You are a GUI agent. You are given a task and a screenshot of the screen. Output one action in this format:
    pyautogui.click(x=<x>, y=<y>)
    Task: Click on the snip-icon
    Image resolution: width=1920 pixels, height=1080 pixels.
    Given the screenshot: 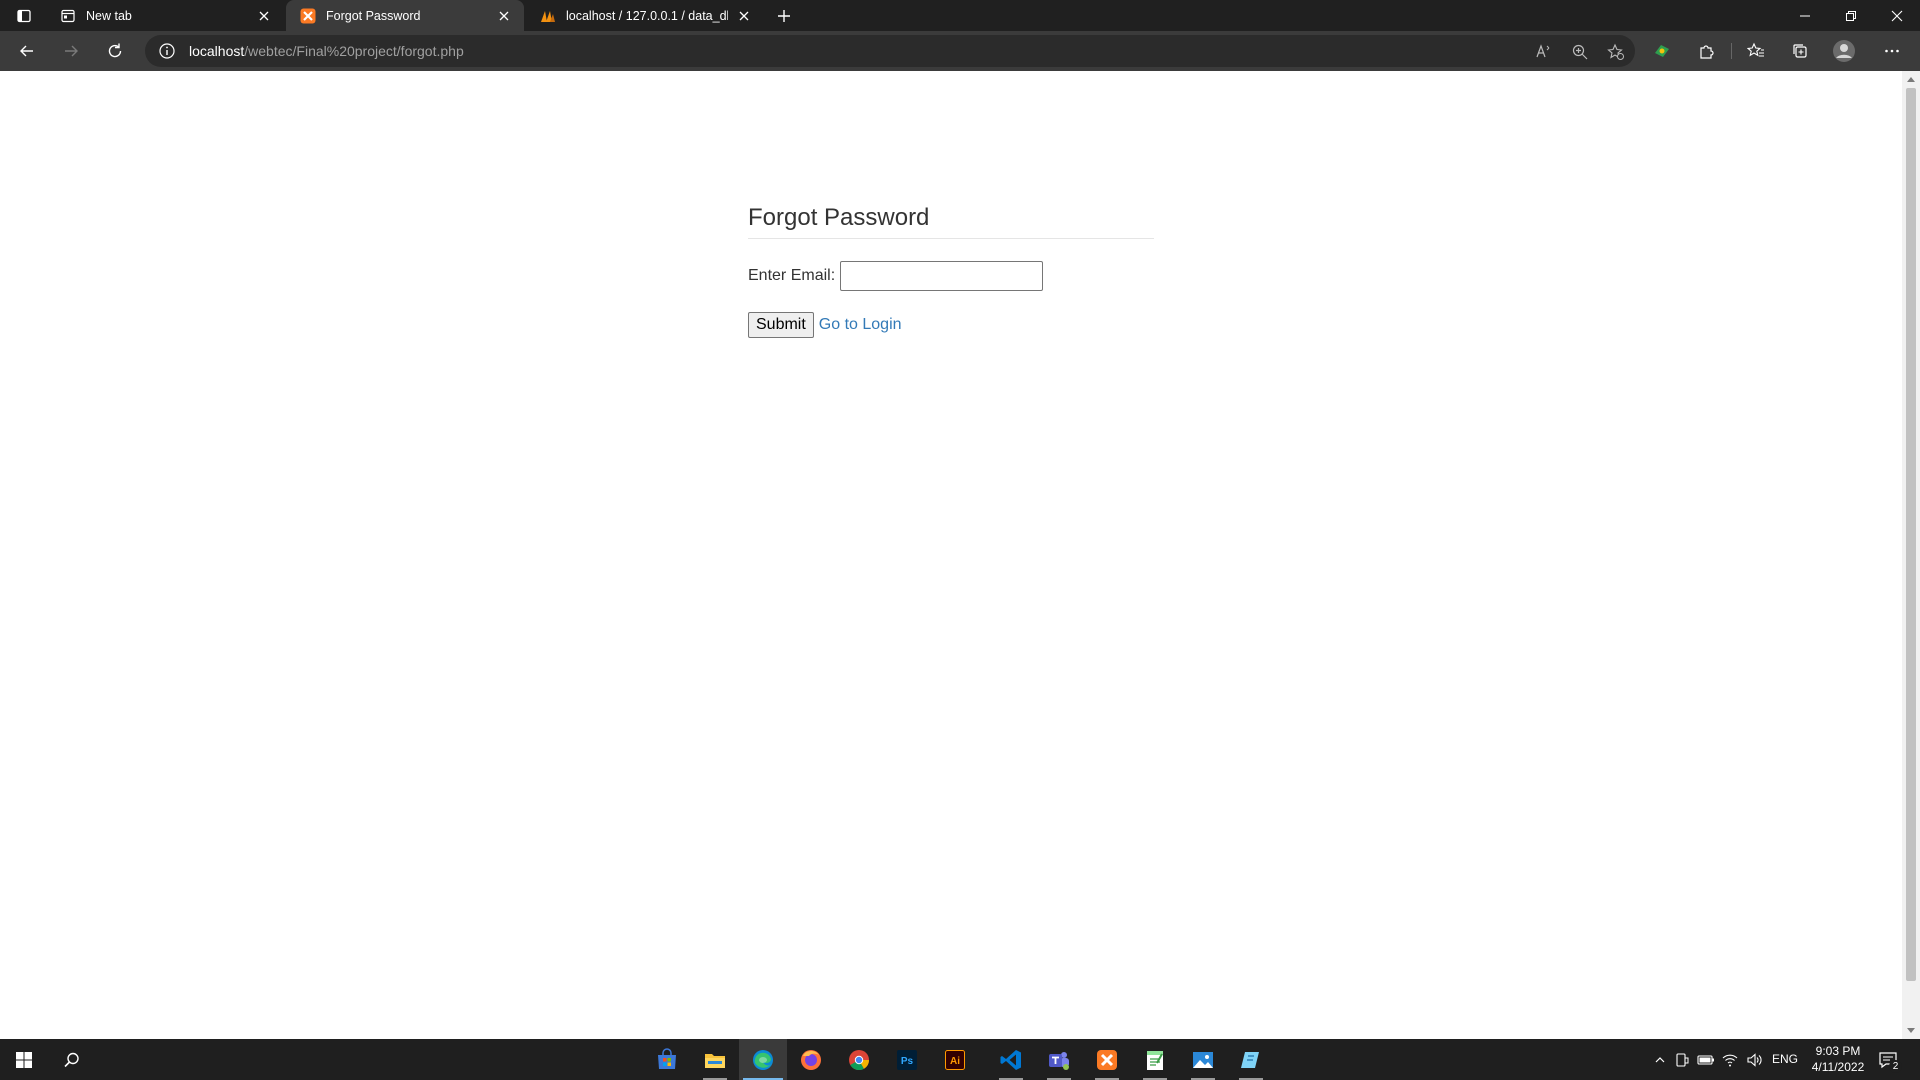 What is the action you would take?
    pyautogui.click(x=1250, y=1059)
    